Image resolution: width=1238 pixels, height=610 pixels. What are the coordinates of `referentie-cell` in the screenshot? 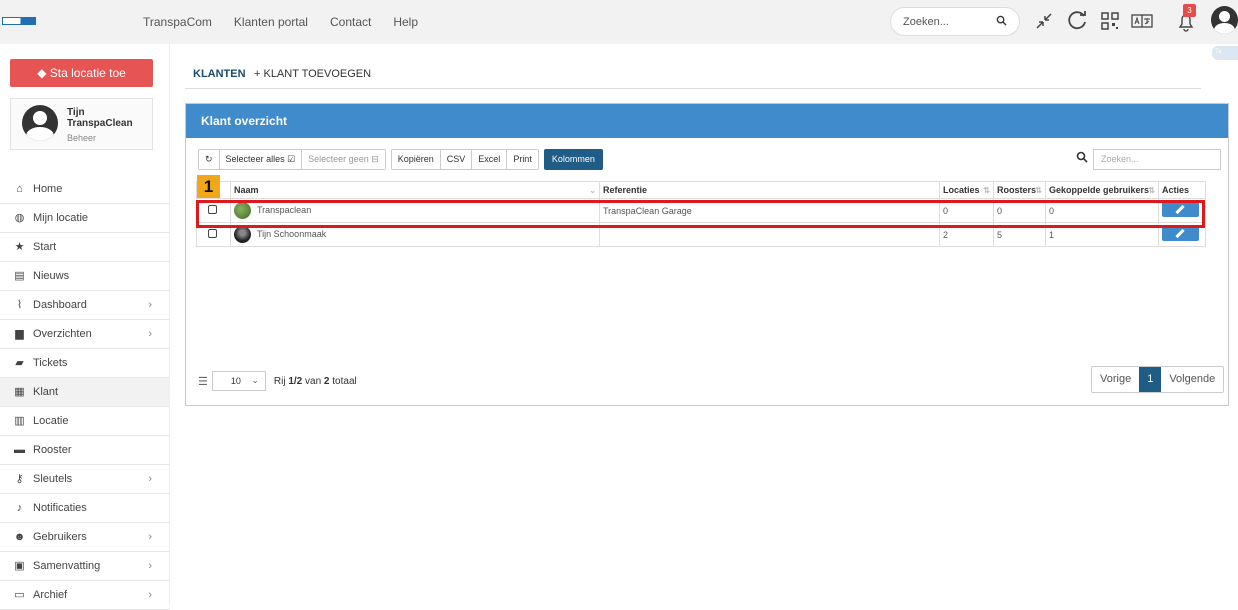 It's located at (769, 234).